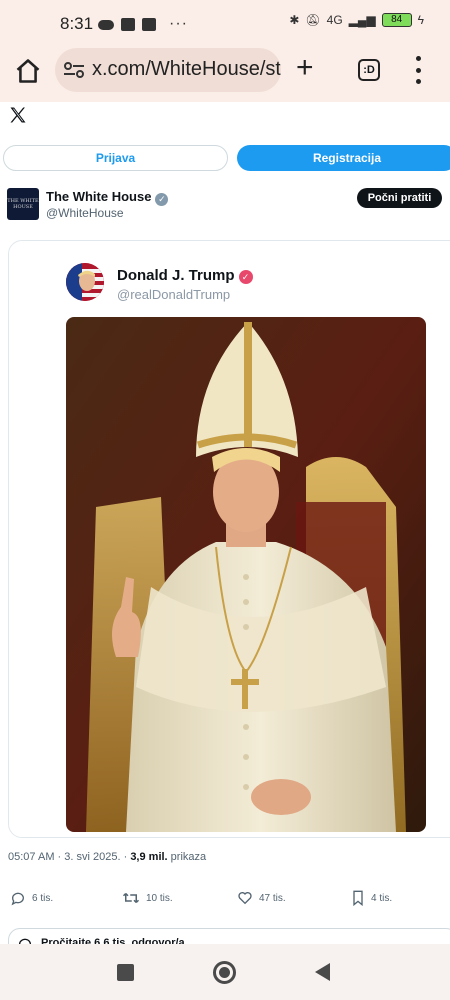  What do you see at coordinates (131, 898) in the screenshot?
I see `repost-icon` at bounding box center [131, 898].